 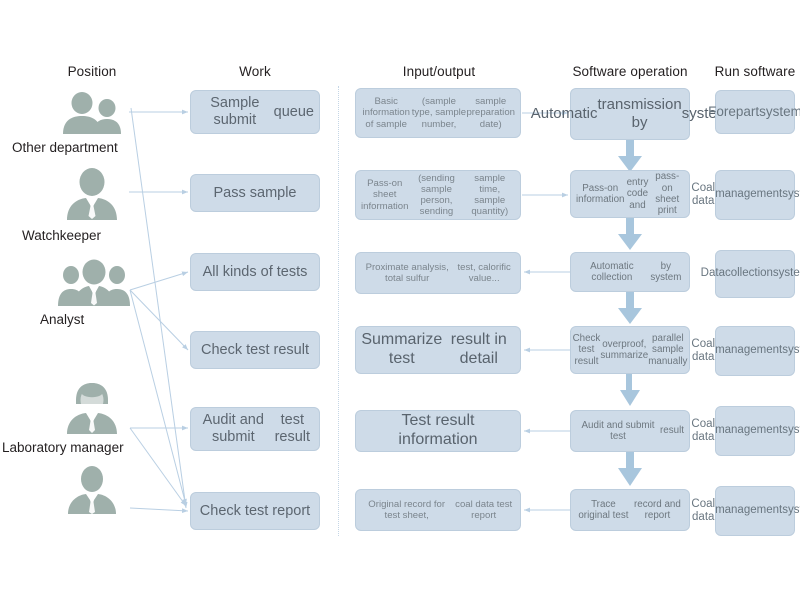 I want to click on run-software-box-1: Forepart system, so click(x=754, y=112).